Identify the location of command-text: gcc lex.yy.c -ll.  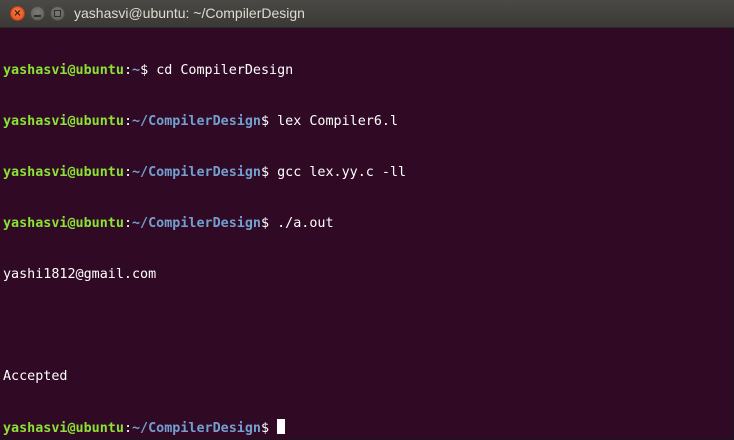
(342, 172).